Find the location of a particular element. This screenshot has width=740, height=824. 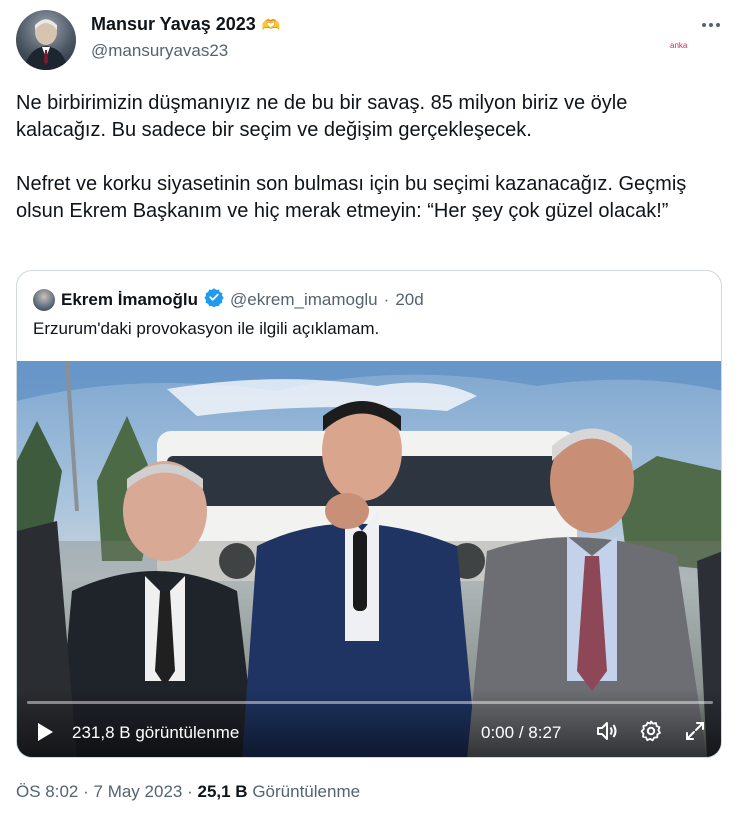

quoted-author-handle: @ekrem_imamoglu is located at coordinates (304, 300).